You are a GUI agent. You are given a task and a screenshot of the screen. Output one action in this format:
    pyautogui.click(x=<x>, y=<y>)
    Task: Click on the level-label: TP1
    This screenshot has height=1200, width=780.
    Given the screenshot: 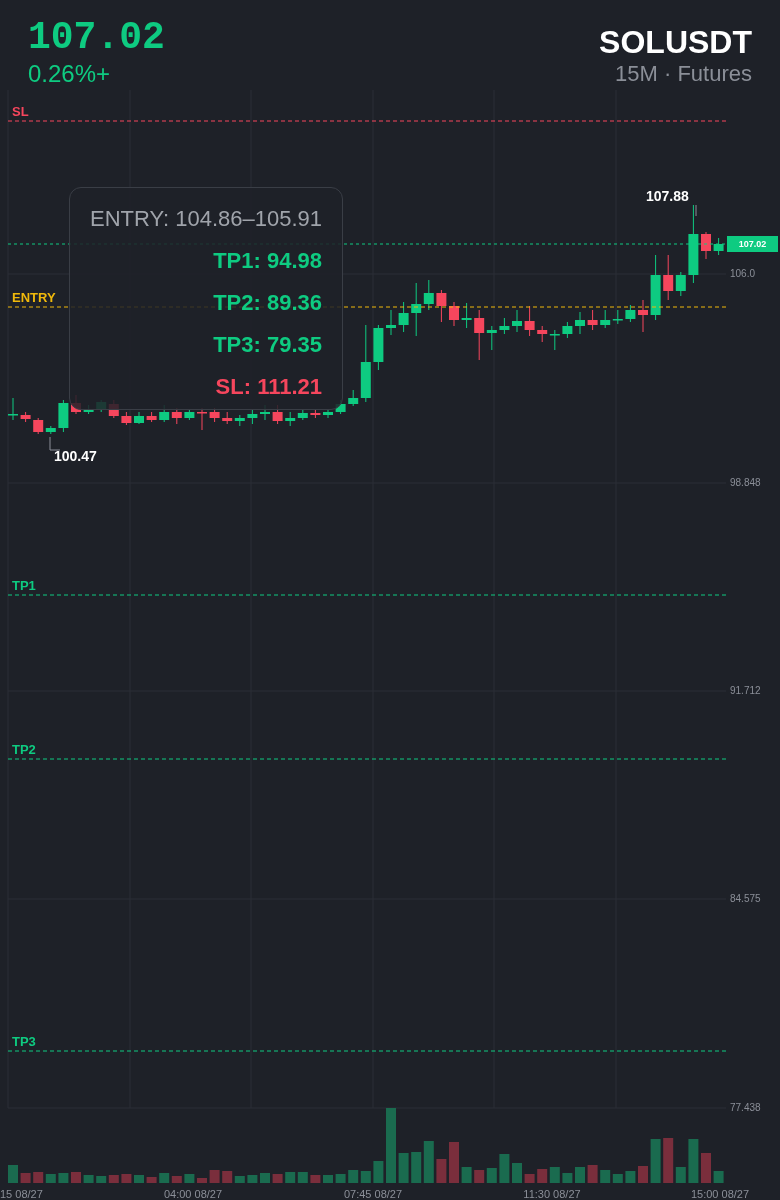 What is the action you would take?
    pyautogui.click(x=24, y=586)
    